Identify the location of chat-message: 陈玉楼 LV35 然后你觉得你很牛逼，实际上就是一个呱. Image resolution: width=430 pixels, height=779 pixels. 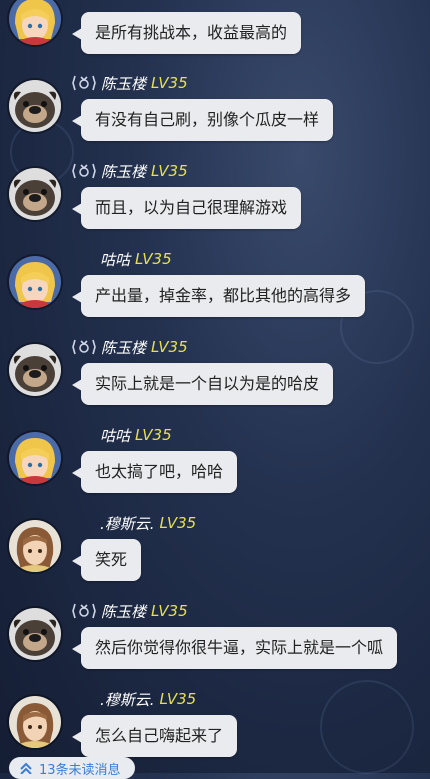
(215, 644).